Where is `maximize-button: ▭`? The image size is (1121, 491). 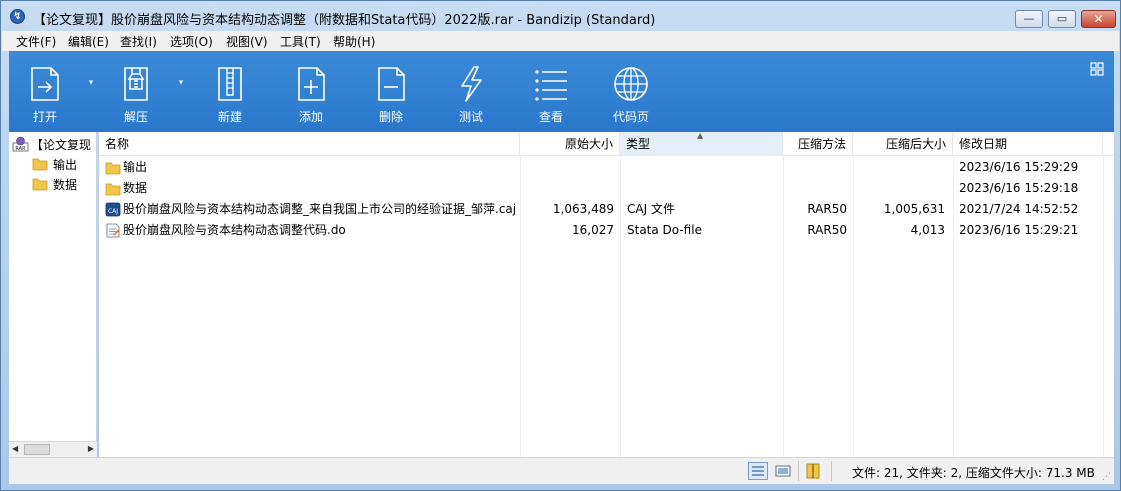
maximize-button: ▭ is located at coordinates (1062, 19).